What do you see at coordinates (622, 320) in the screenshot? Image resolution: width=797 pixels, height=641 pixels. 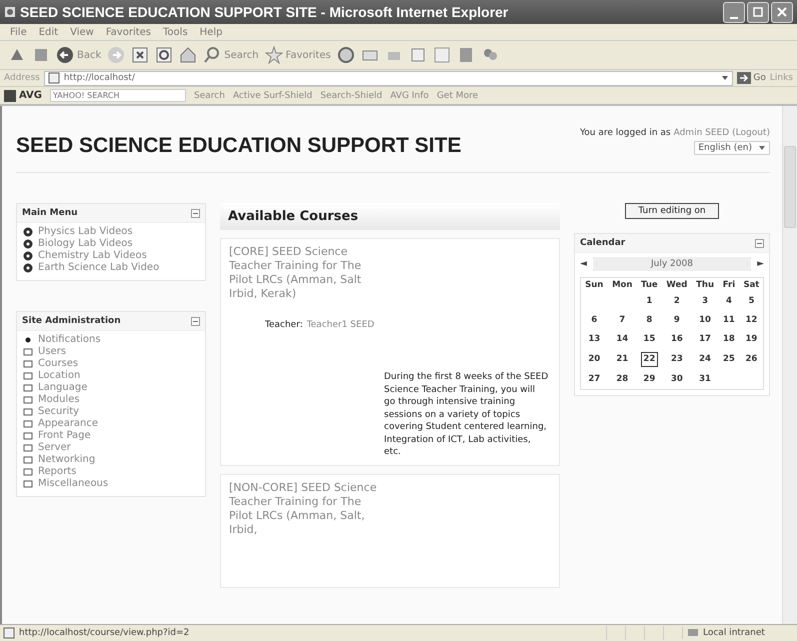 I see `calendar-day: 7` at bounding box center [622, 320].